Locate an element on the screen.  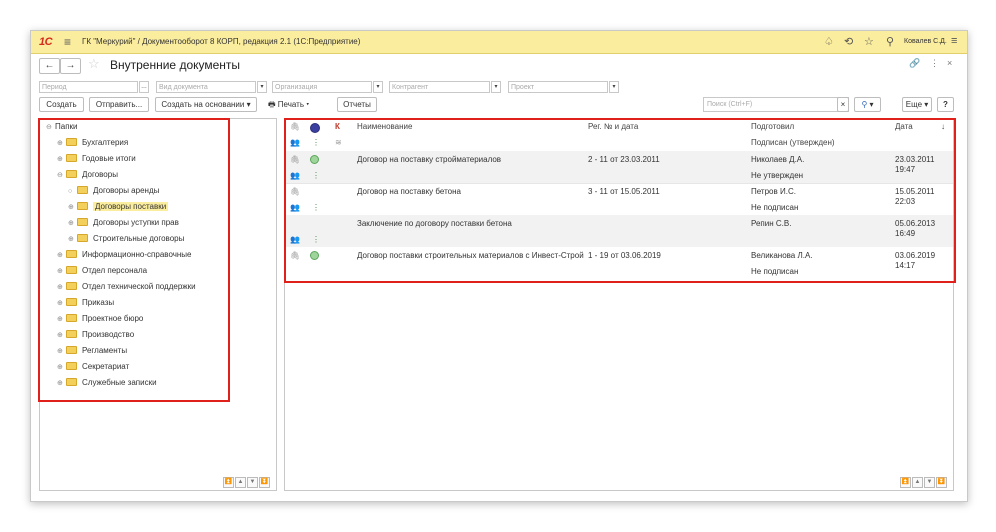
help-button: ? is located at coordinates (945, 104).